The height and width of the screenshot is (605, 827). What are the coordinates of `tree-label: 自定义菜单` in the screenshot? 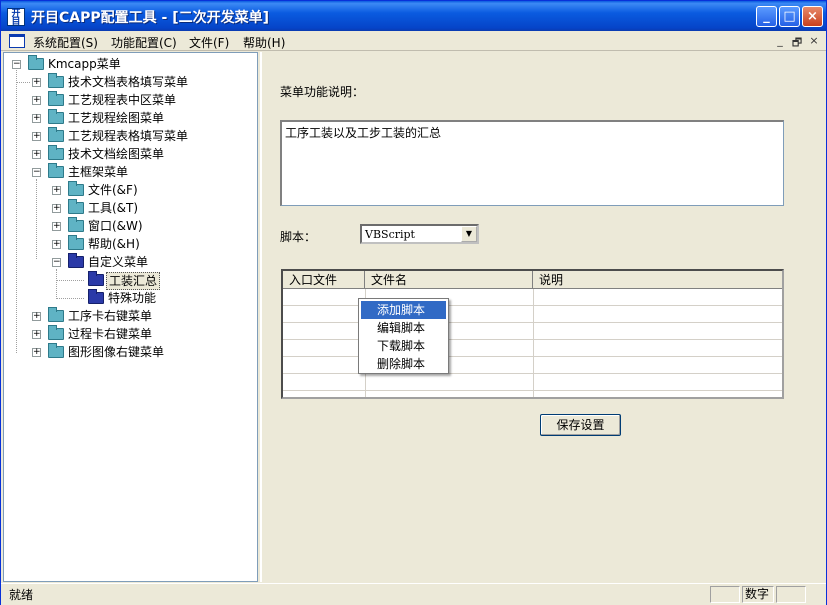 It's located at (118, 262).